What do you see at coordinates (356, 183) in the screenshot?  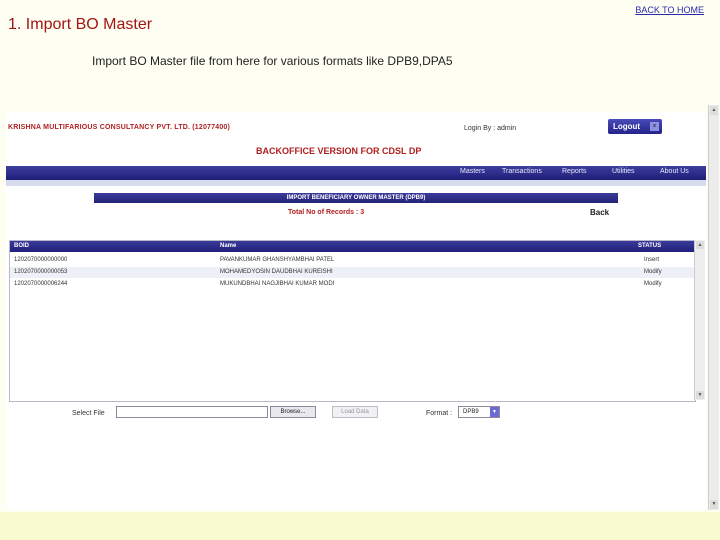 I see `nav-sub-stripe` at bounding box center [356, 183].